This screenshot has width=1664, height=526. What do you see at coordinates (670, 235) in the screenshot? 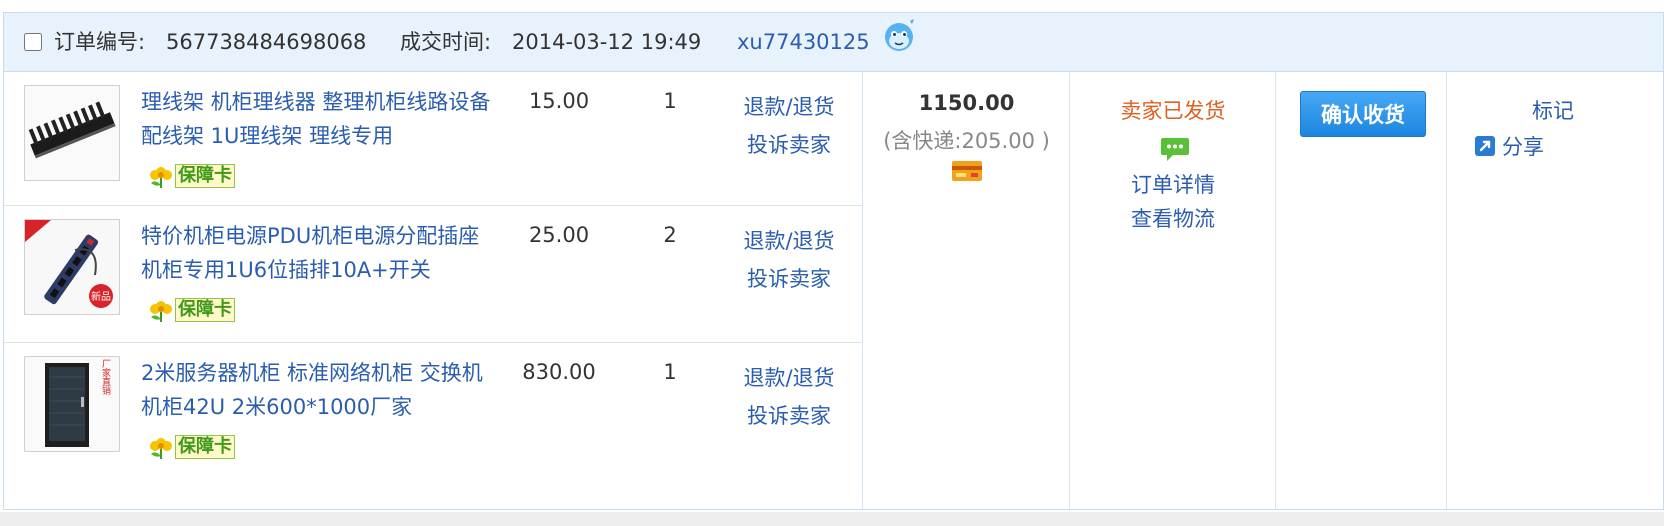
I see `item-quantity: 2` at bounding box center [670, 235].